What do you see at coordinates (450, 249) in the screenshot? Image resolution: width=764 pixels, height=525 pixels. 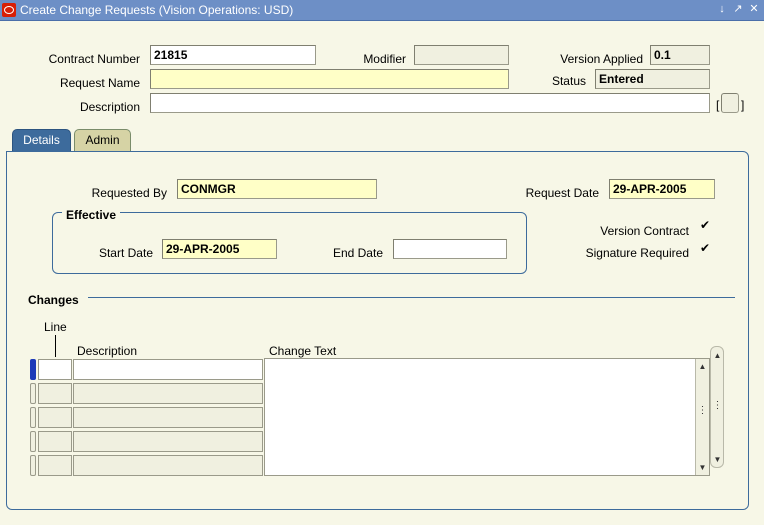 I see `end-date-field` at bounding box center [450, 249].